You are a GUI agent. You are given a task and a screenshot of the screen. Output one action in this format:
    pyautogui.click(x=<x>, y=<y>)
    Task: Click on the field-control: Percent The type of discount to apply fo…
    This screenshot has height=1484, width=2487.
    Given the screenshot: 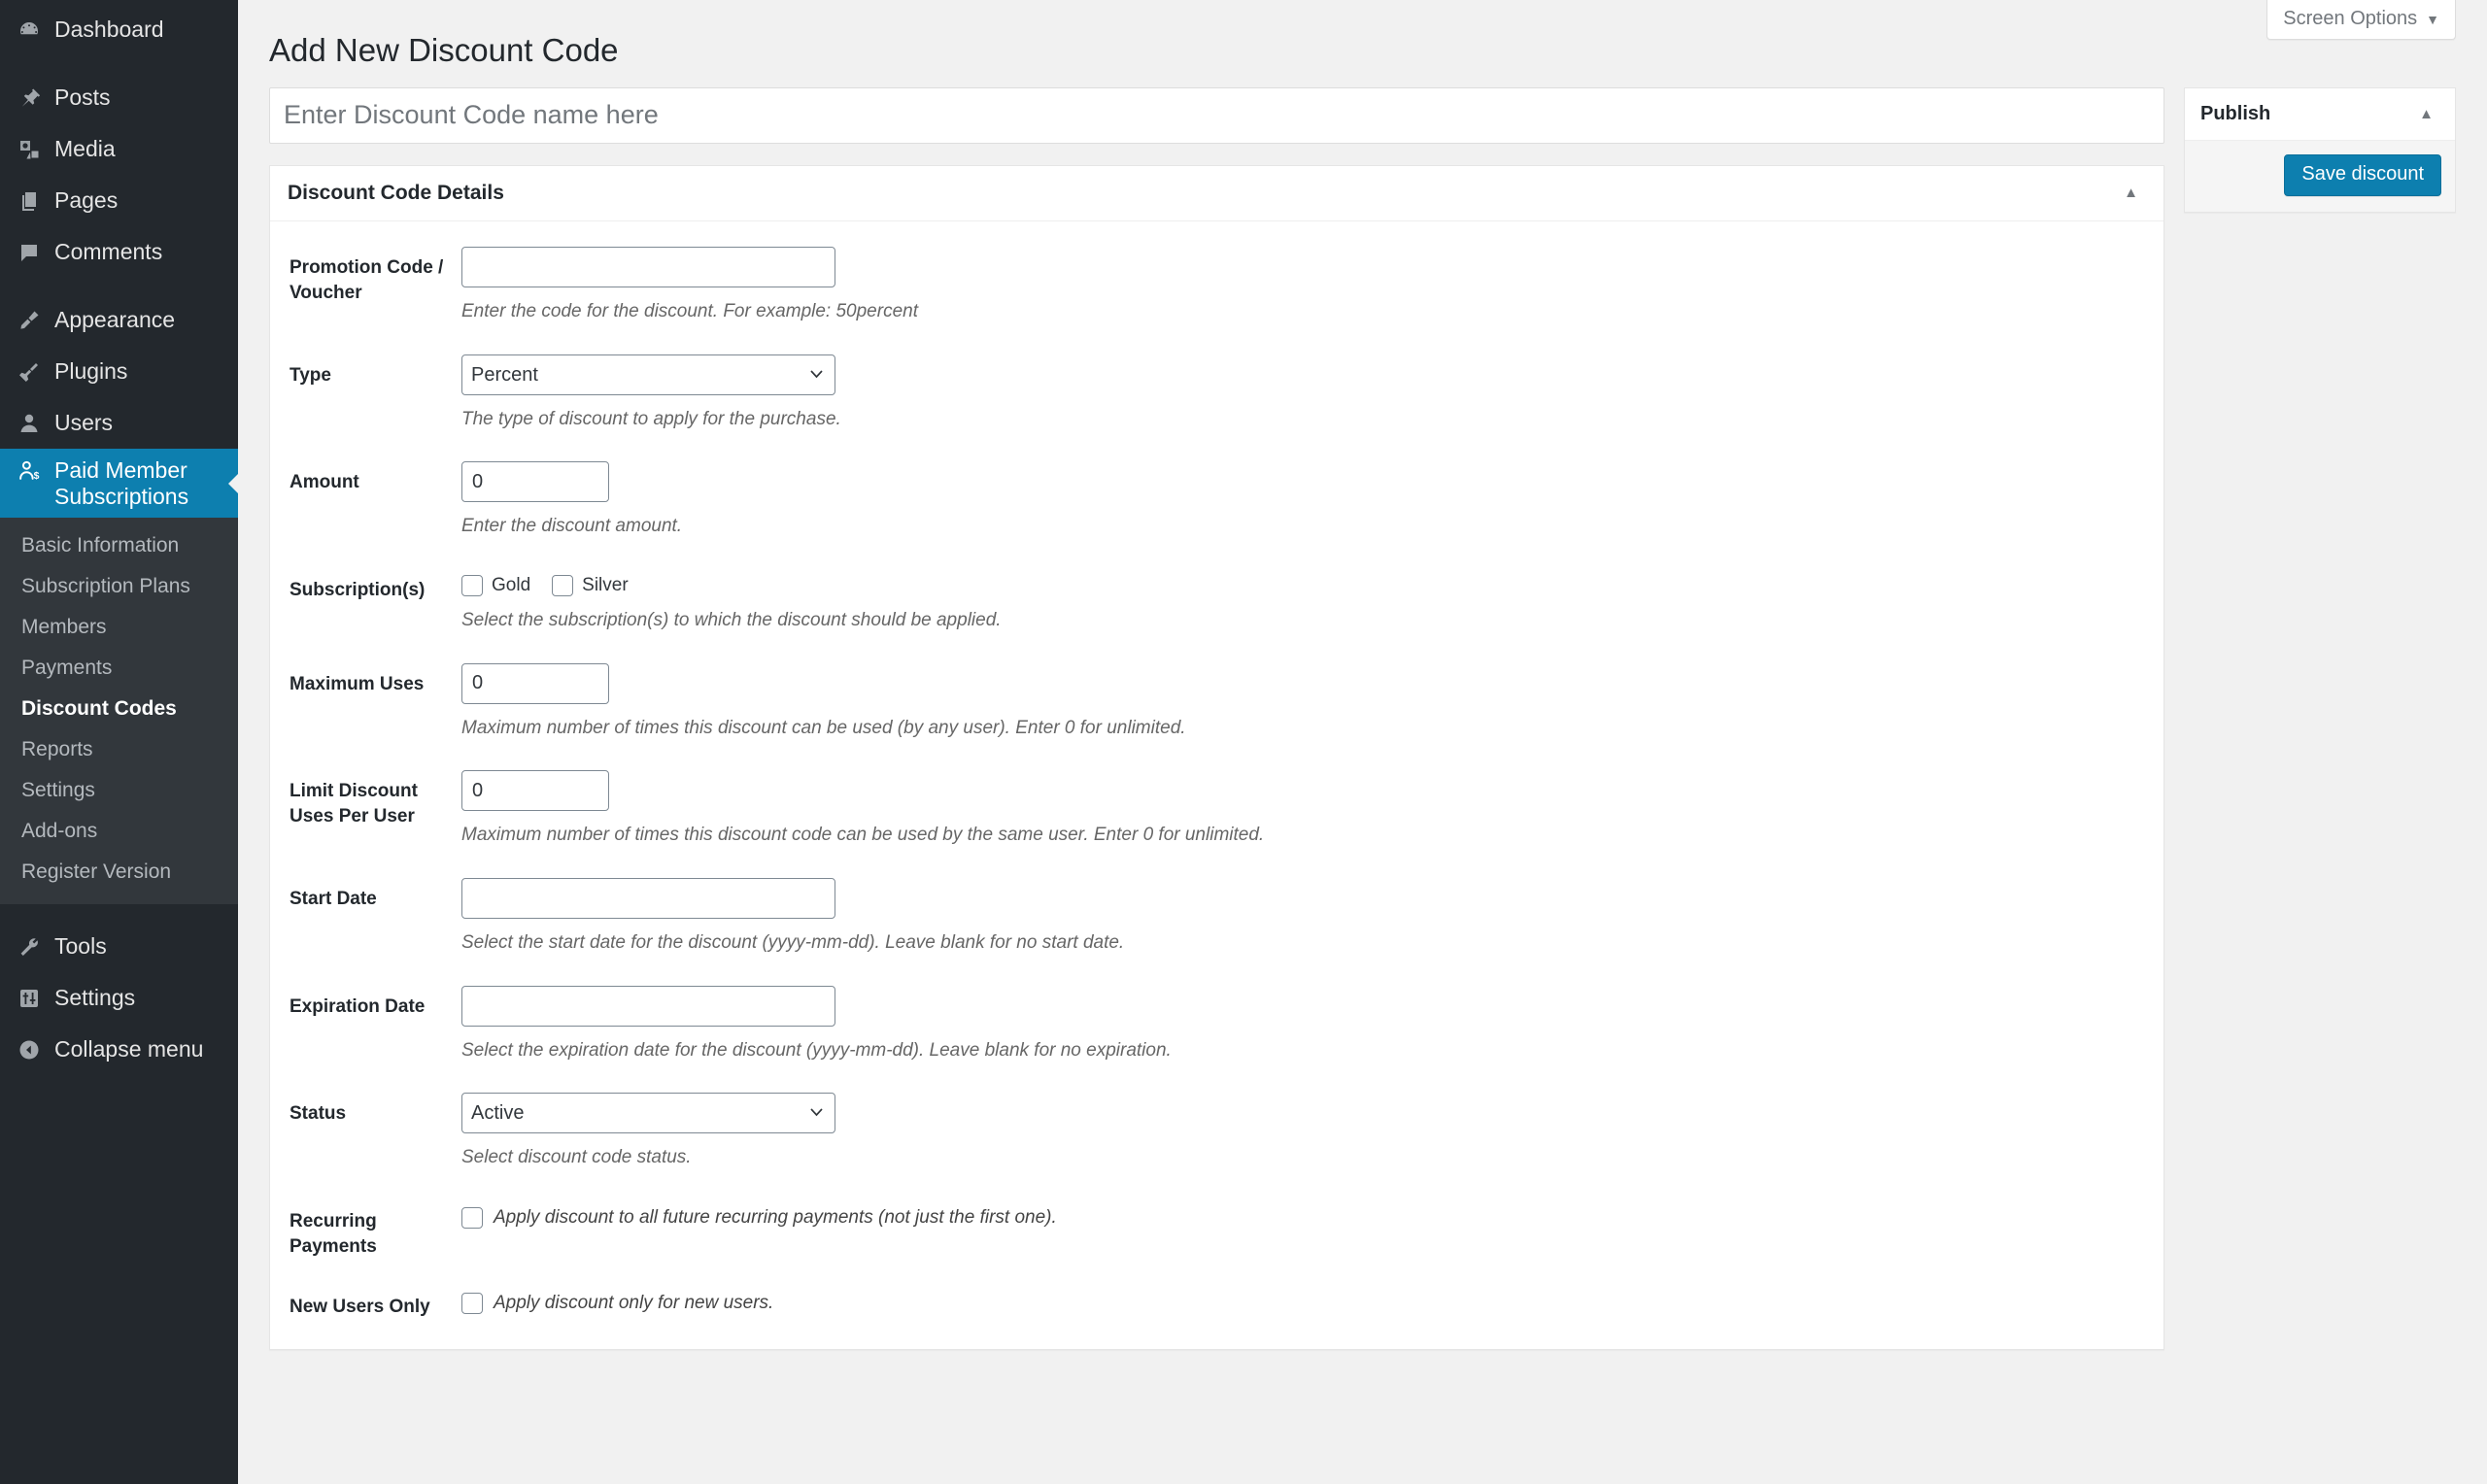 What is the action you would take?
    pyautogui.click(x=1308, y=393)
    